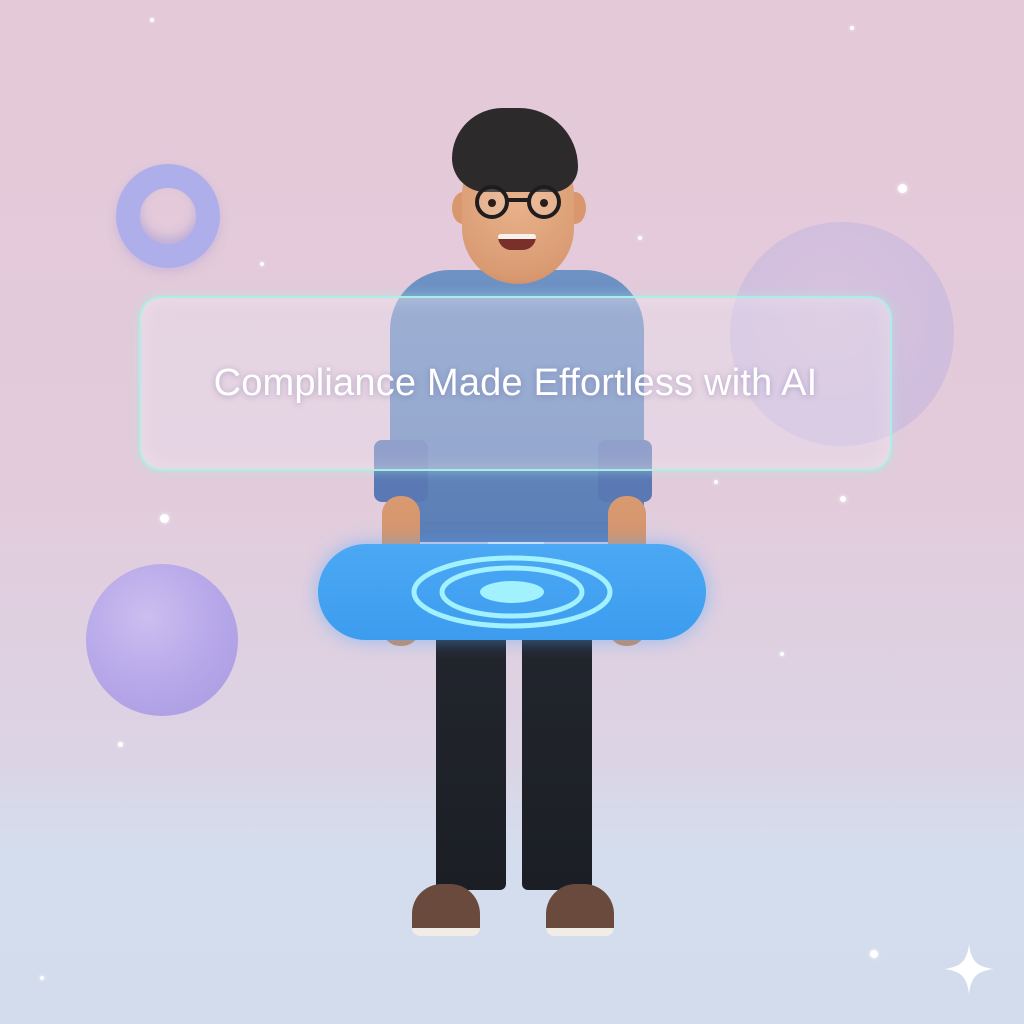  What do you see at coordinates (168, 216) in the screenshot?
I see `decorative-ring` at bounding box center [168, 216].